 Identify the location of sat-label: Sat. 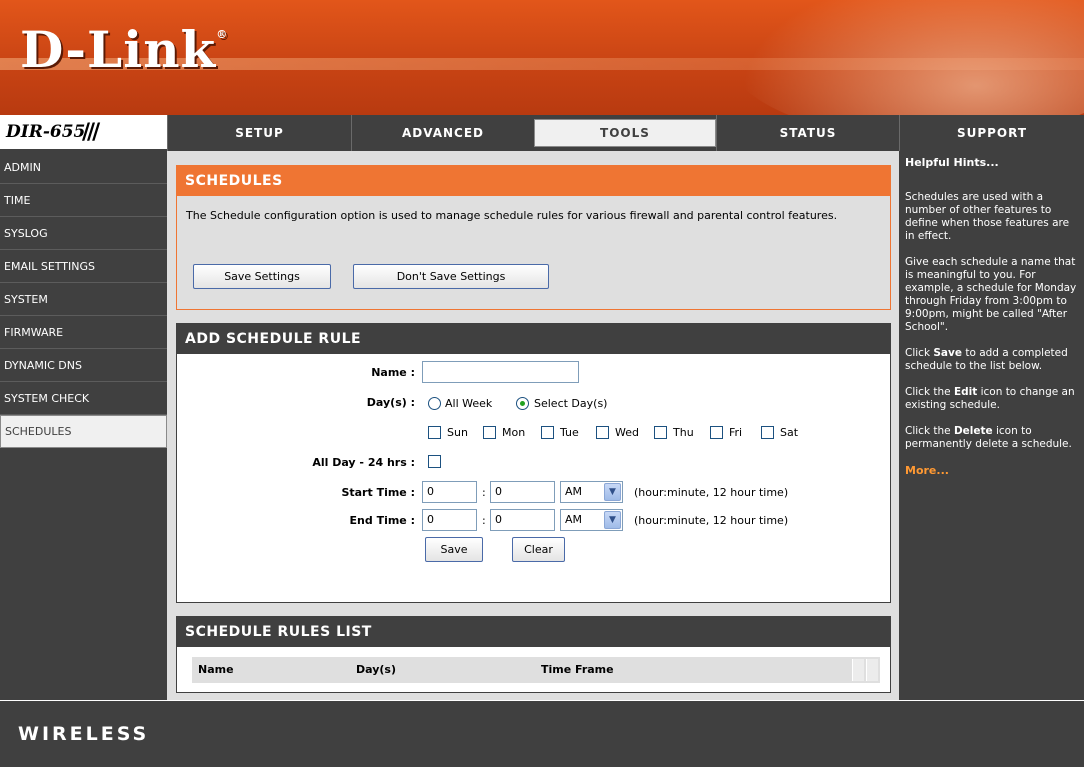
(789, 432).